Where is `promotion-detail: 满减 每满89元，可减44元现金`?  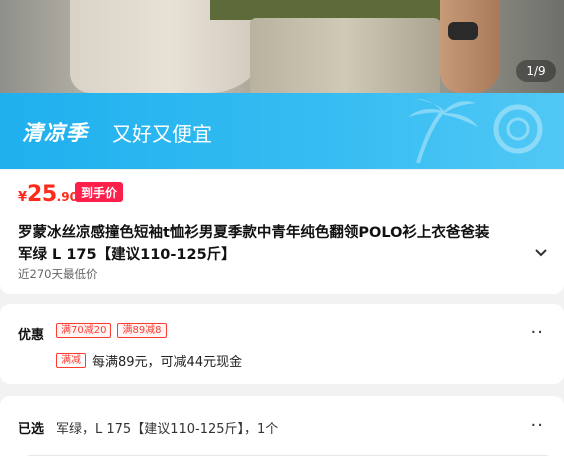
promotion-detail: 满减 每满89元，可减44元现金 is located at coordinates (149, 360).